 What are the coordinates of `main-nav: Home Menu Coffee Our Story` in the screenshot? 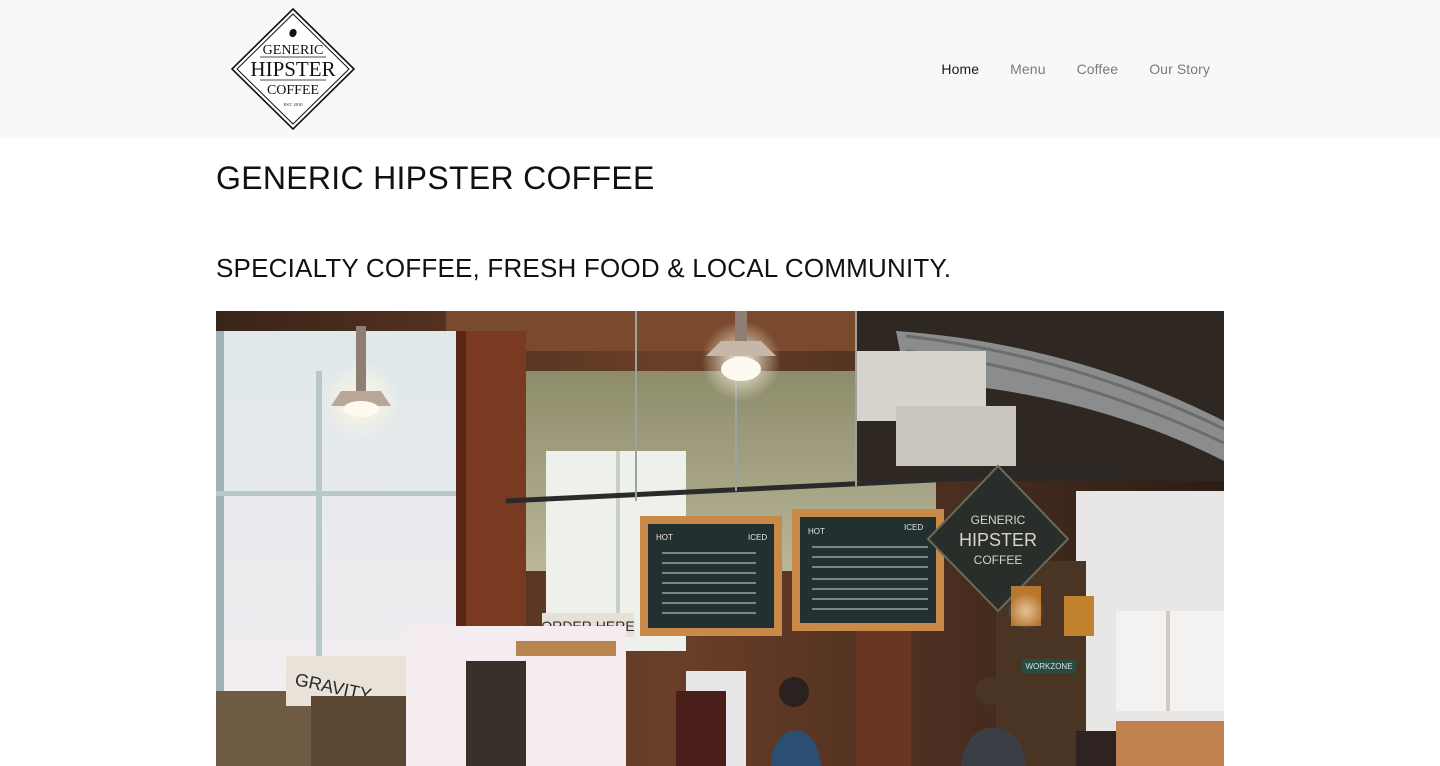 It's located at (1075, 69).